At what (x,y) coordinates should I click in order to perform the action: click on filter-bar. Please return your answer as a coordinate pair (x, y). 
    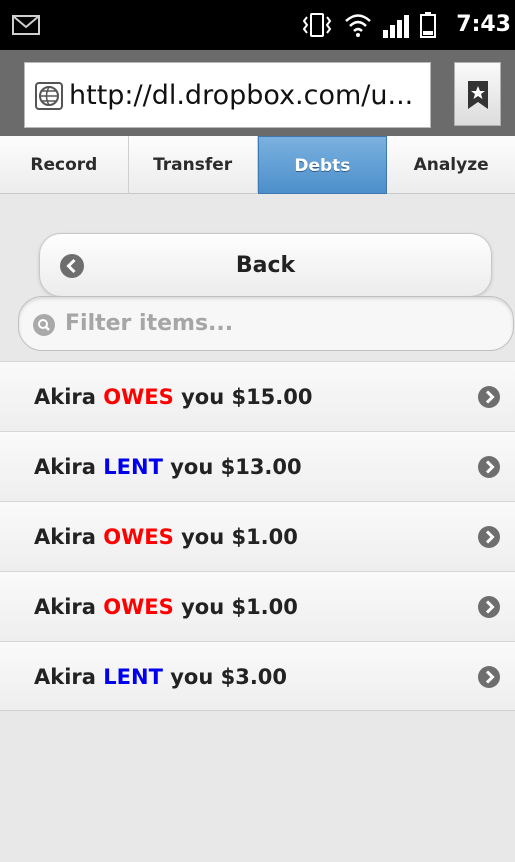
    Looking at the image, I should click on (266, 323).